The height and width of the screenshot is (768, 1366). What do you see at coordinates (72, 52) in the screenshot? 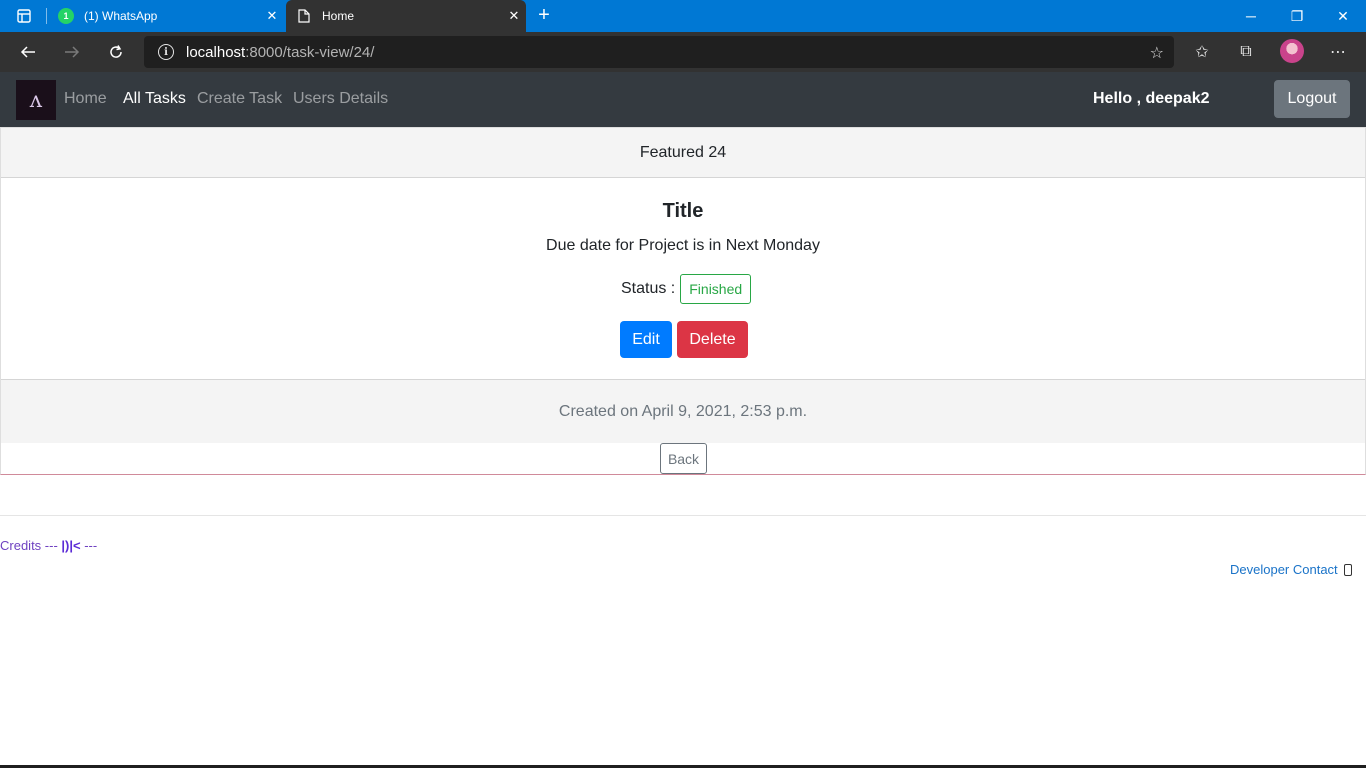
I see `forward-icon` at bounding box center [72, 52].